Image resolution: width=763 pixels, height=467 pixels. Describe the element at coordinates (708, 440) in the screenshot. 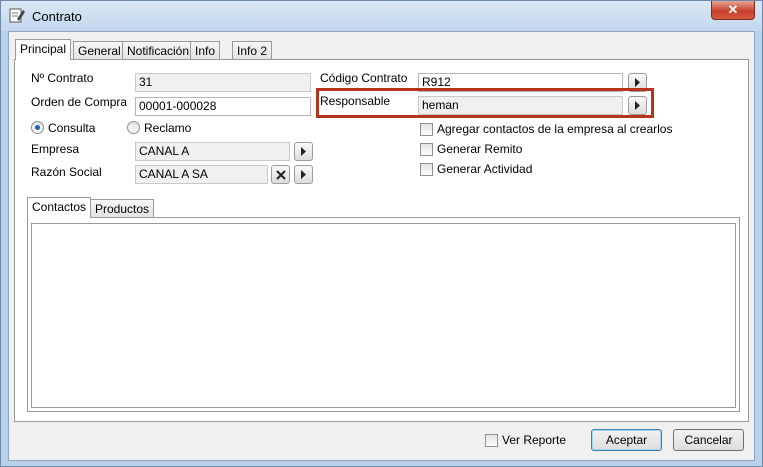

I see `cancelar-button: Cancelar` at that location.